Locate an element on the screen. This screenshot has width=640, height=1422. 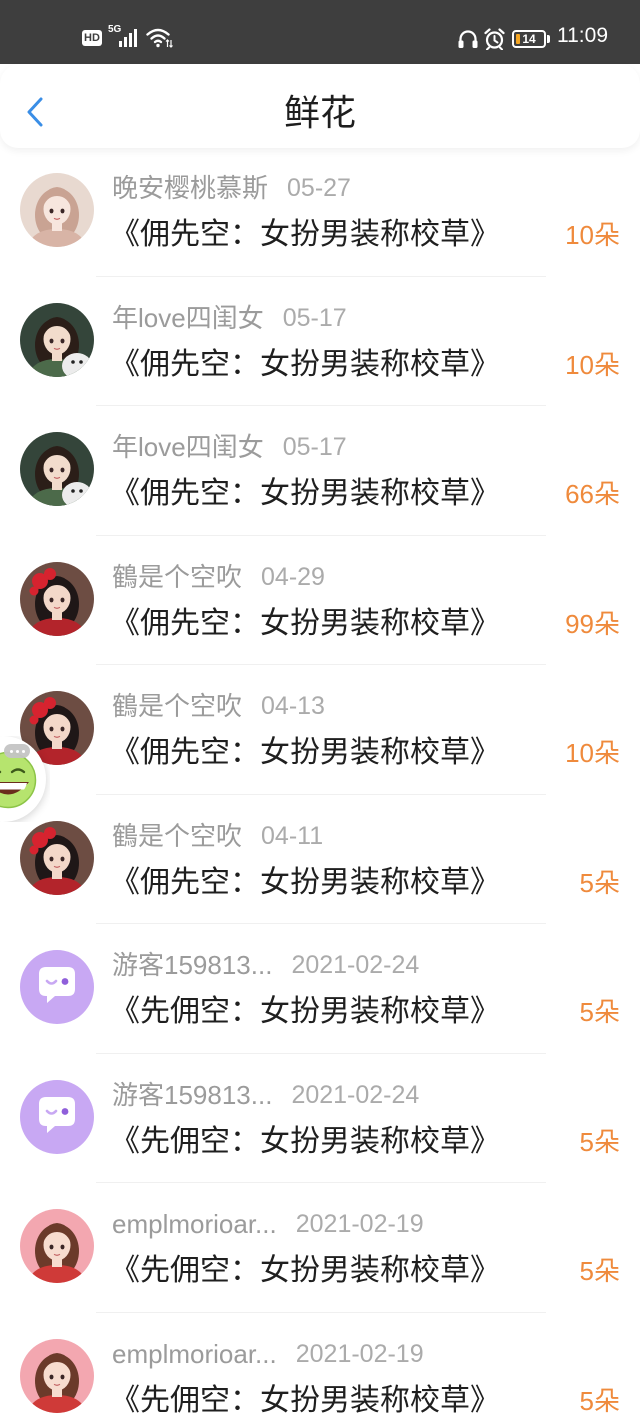
gift-date: 05-27 is located at coordinates (319, 188).